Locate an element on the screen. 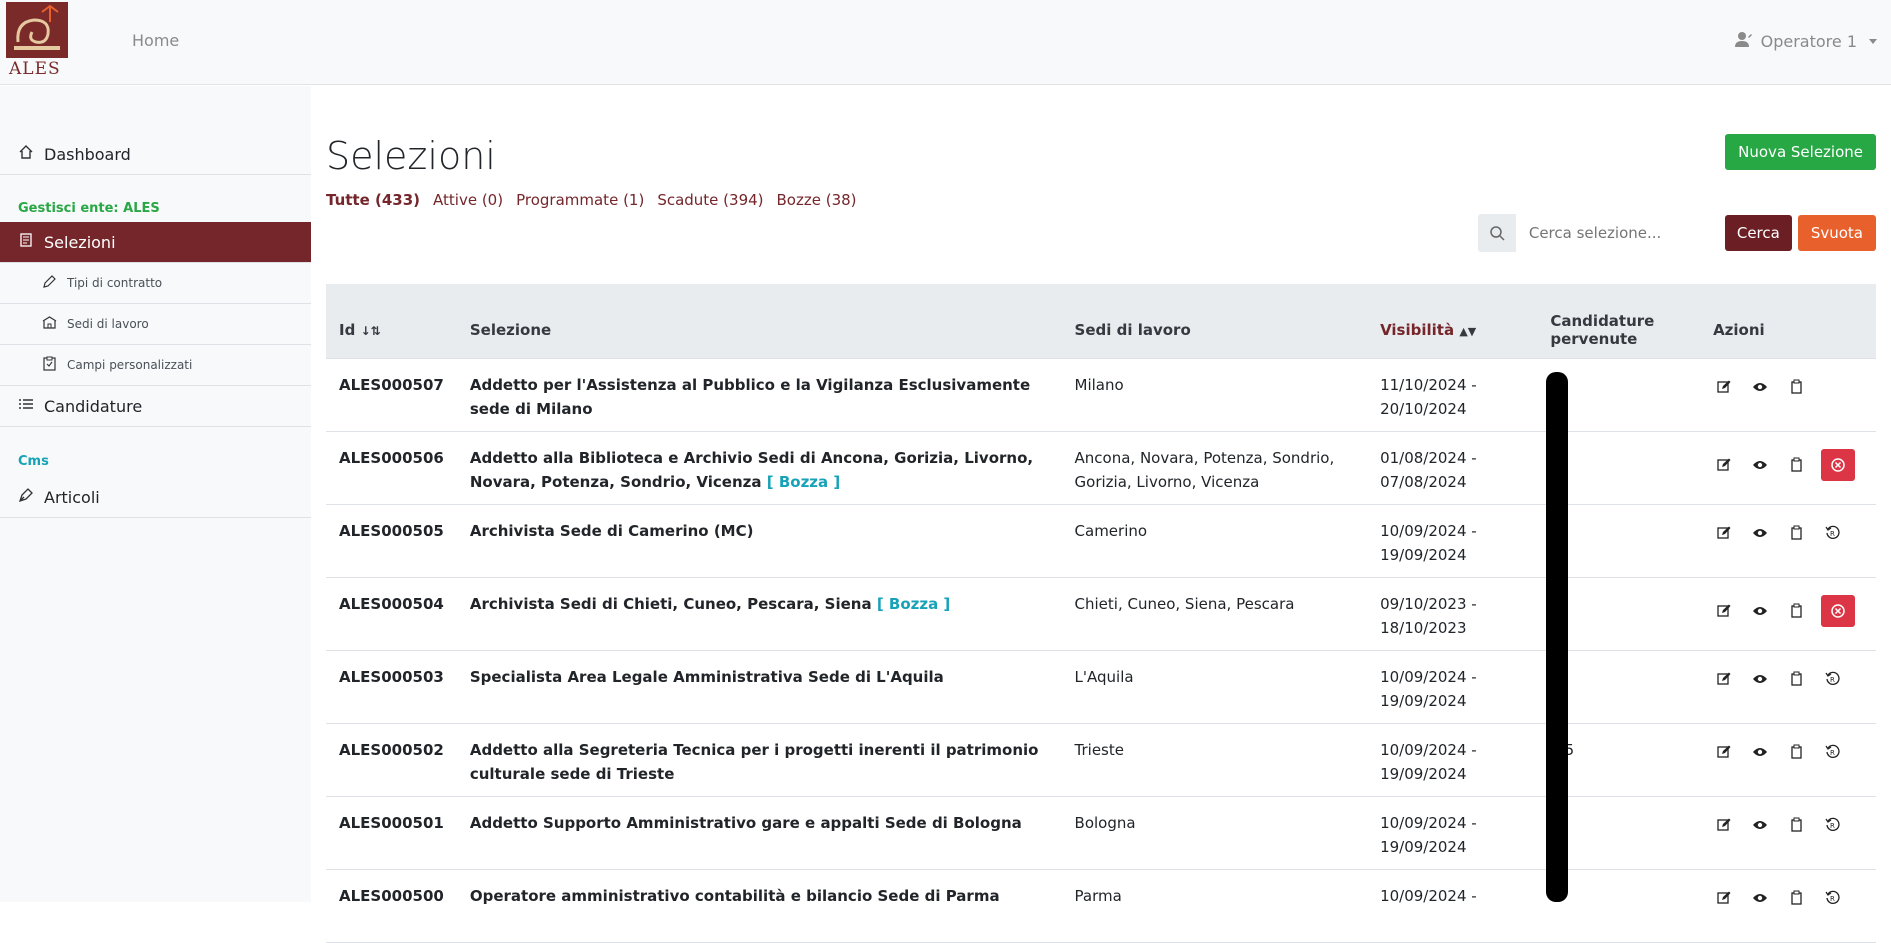  list-icon is located at coordinates (26, 406).